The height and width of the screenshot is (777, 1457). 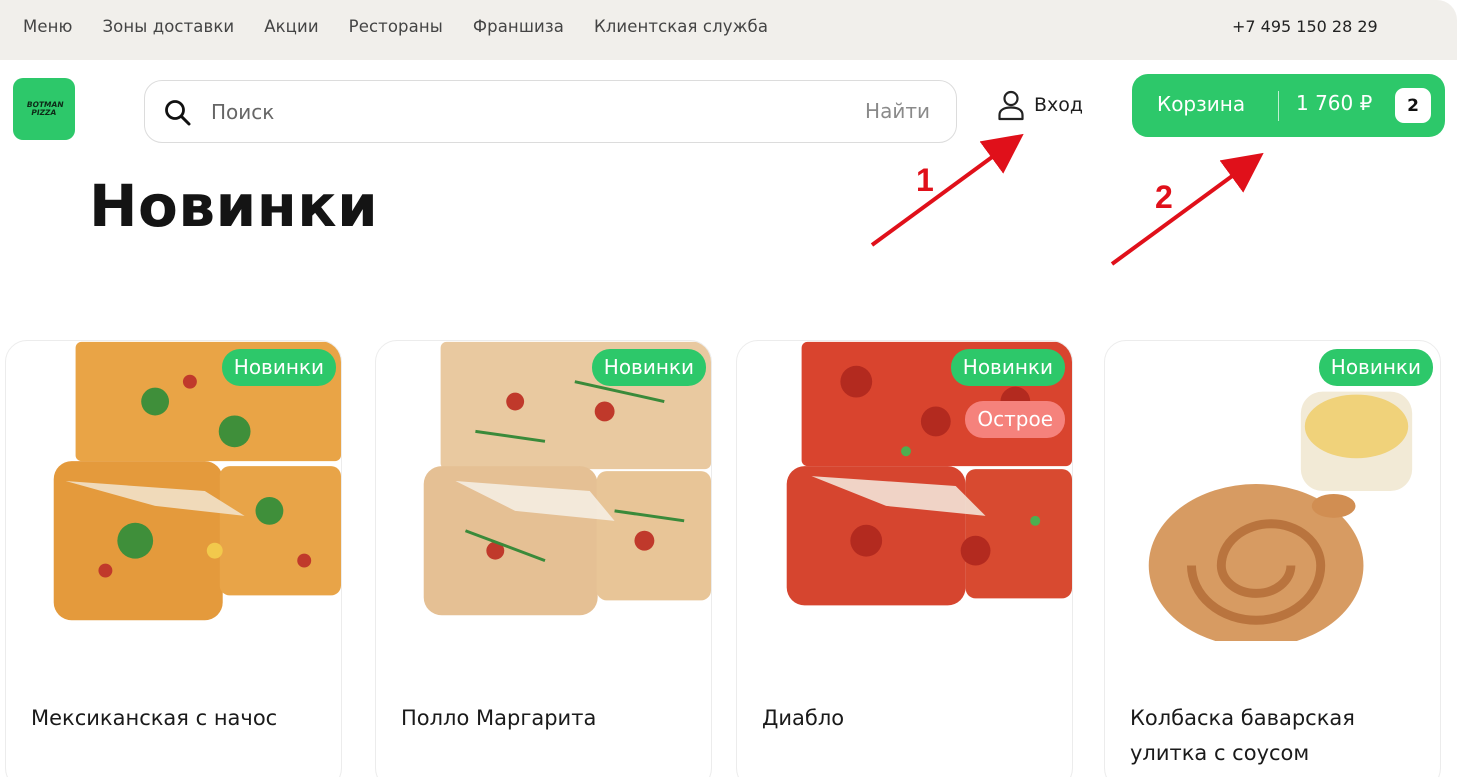 I want to click on nav-item-menu: Меню, so click(x=47, y=26).